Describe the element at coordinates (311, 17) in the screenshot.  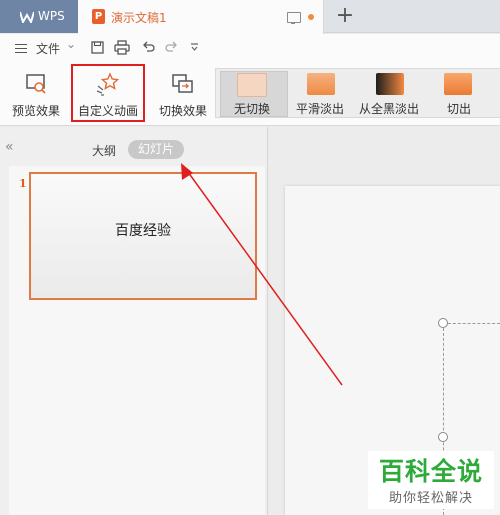
I see `unsaved-dot-icon` at that location.